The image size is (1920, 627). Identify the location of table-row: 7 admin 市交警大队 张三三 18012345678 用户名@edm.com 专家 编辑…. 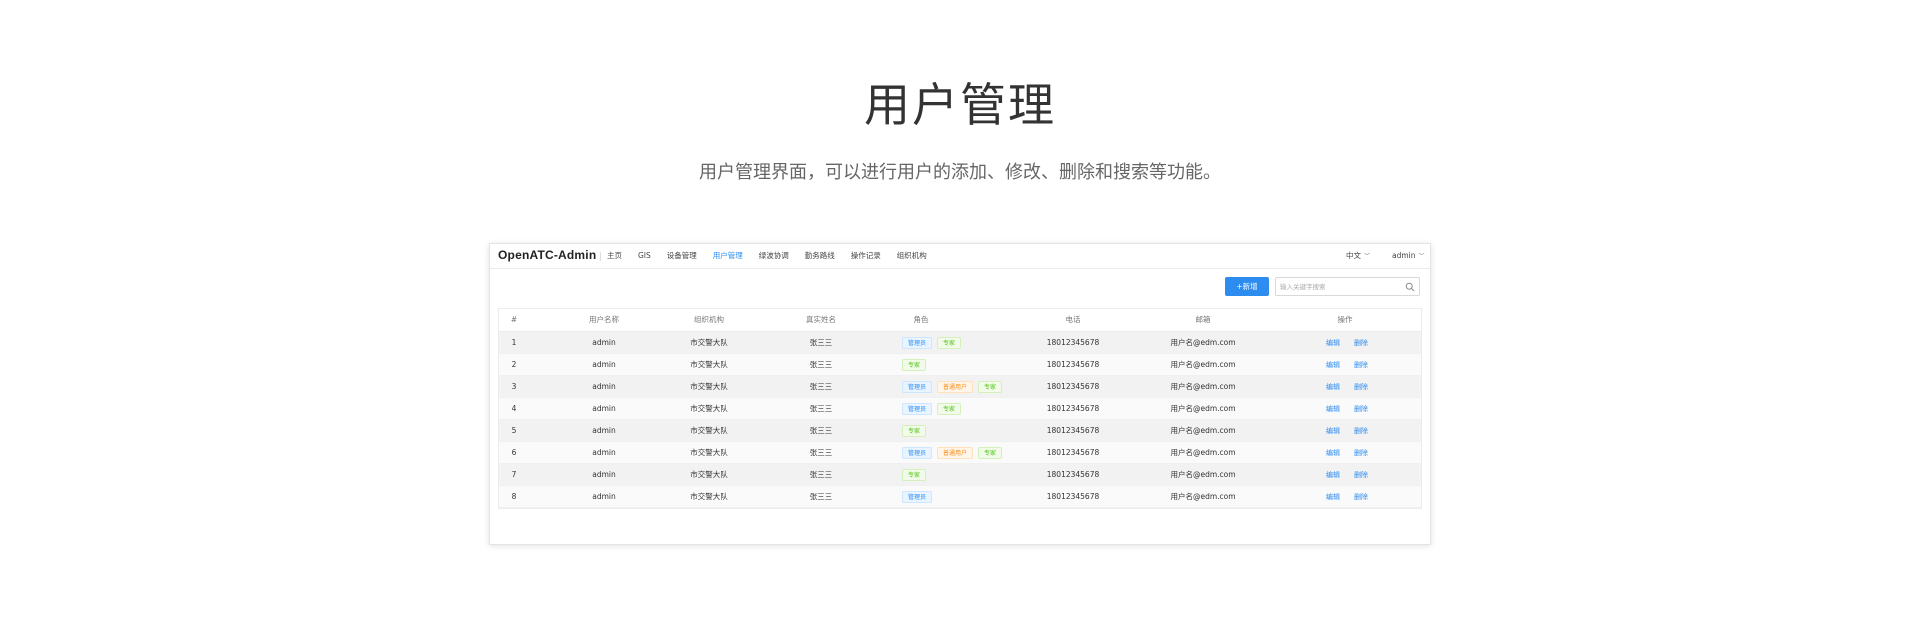
(960, 475).